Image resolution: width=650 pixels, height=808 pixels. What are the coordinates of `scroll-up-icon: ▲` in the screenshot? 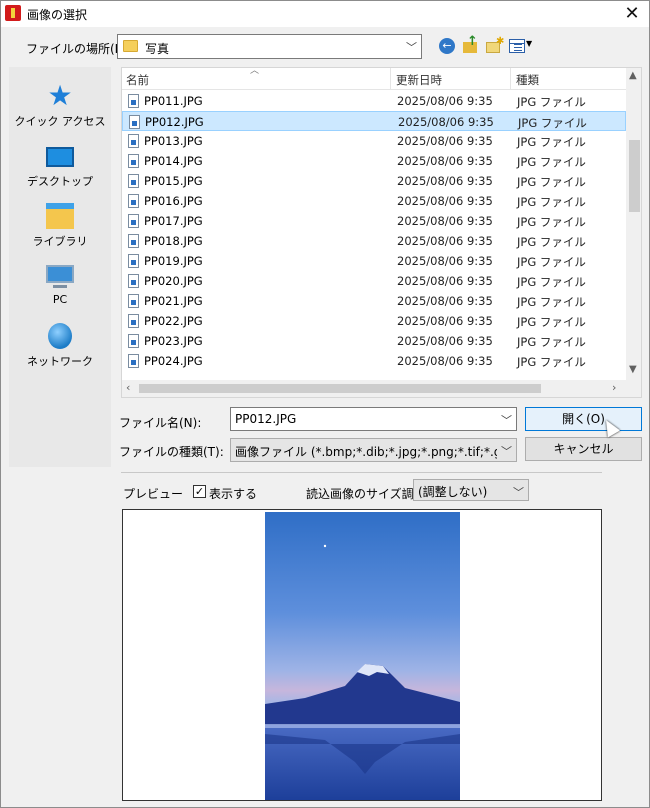 It's located at (633, 75).